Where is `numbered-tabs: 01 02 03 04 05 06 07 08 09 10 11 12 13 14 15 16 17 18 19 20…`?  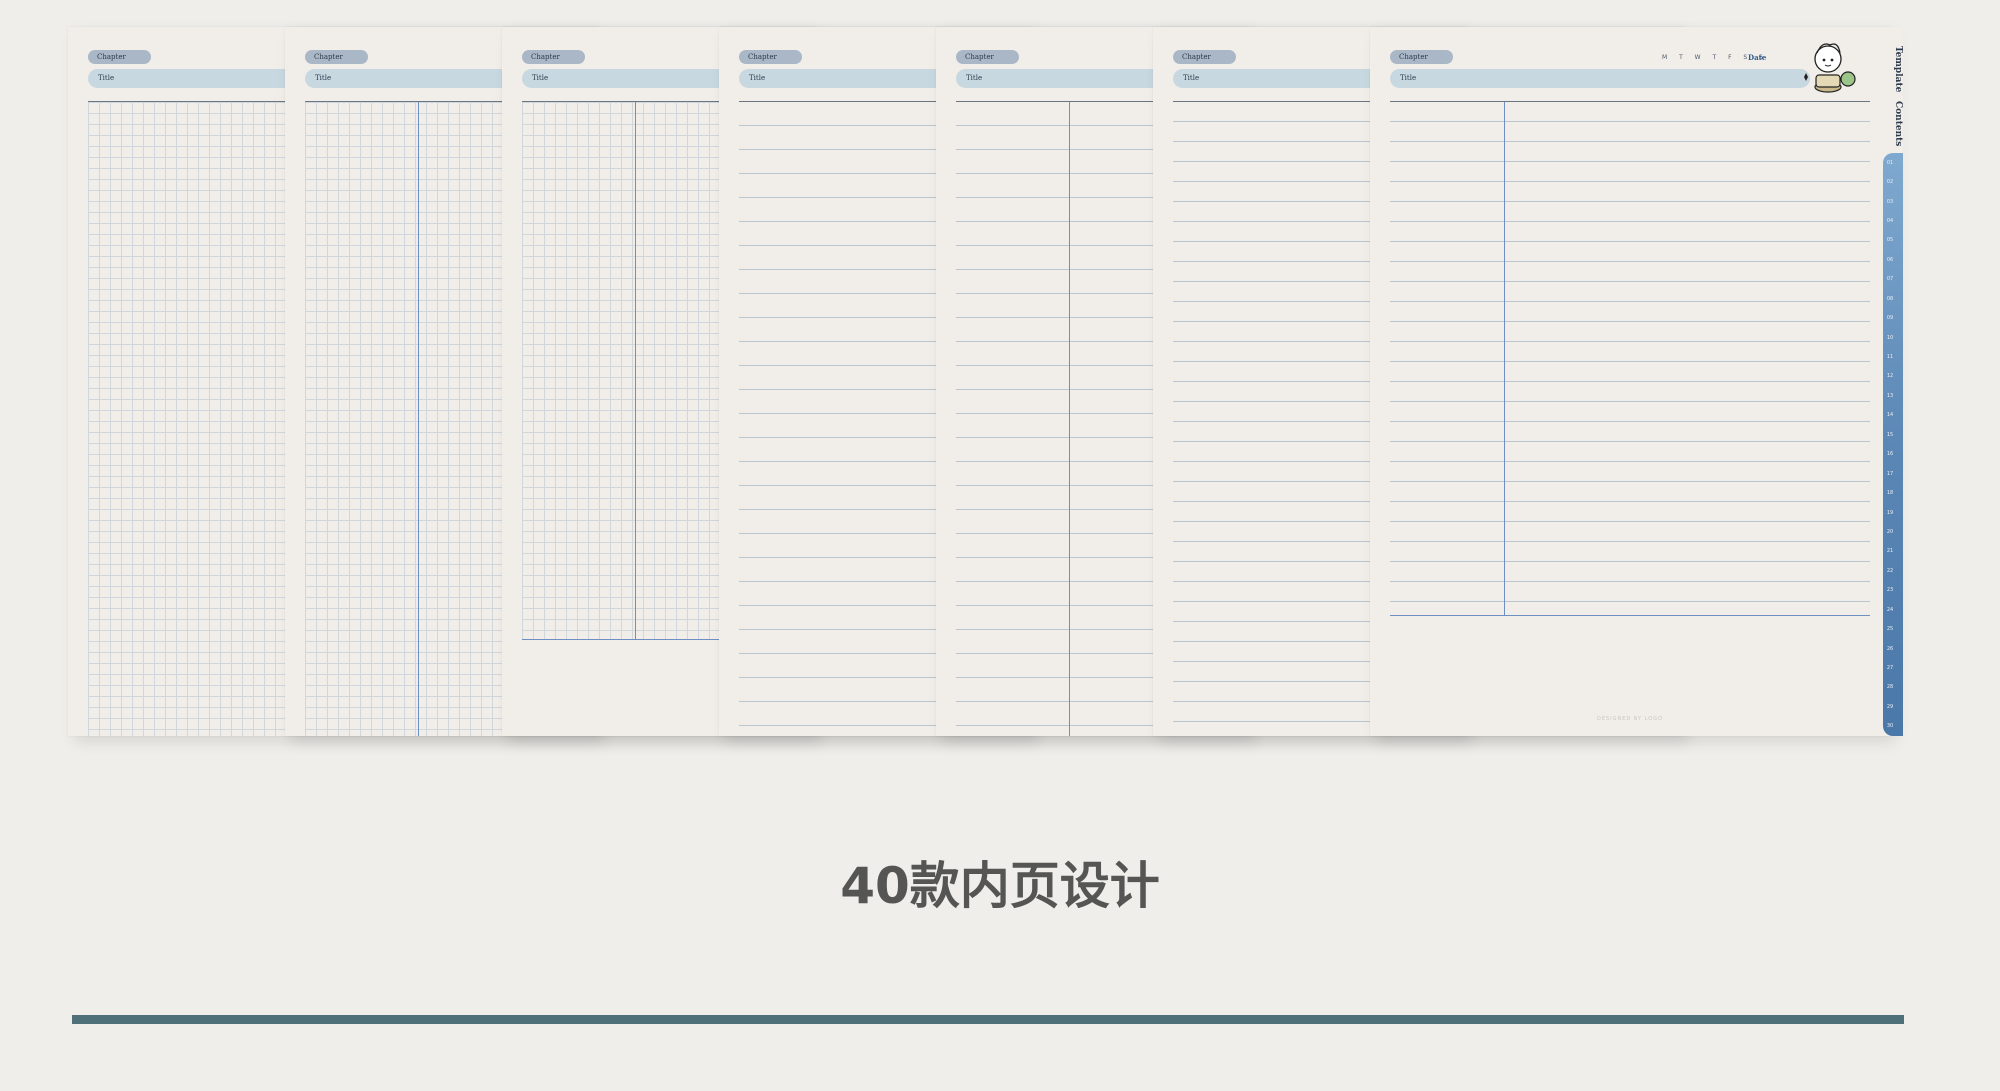 numbered-tabs: 01 02 03 04 05 06 07 08 09 10 11 12 13 14 15 16 17 18 19 20… is located at coordinates (1893, 444).